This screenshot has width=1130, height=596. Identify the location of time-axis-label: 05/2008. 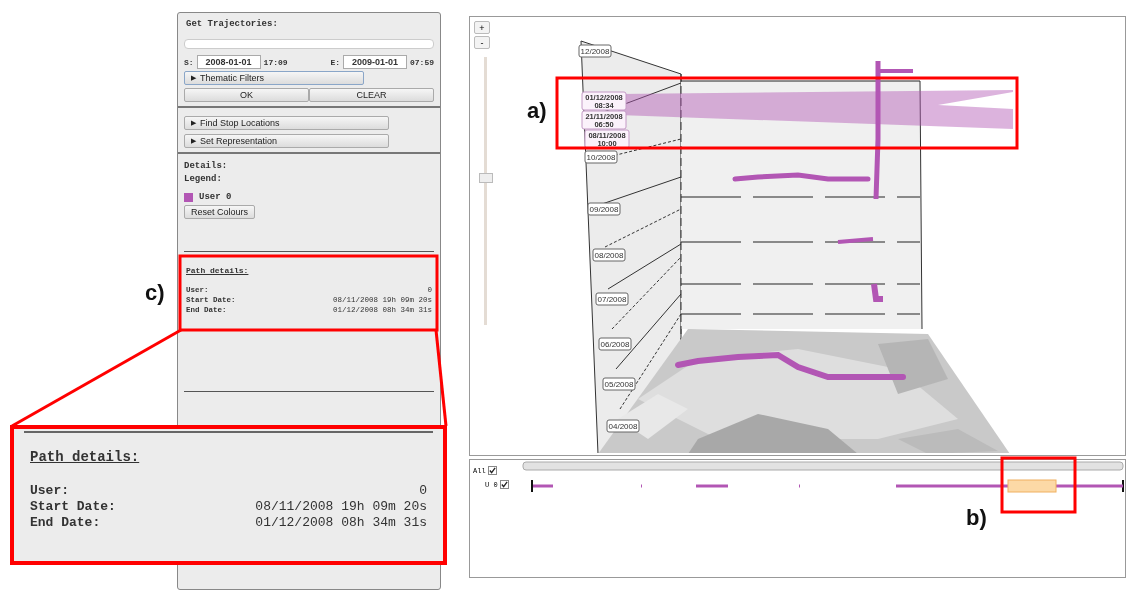
(619, 384).